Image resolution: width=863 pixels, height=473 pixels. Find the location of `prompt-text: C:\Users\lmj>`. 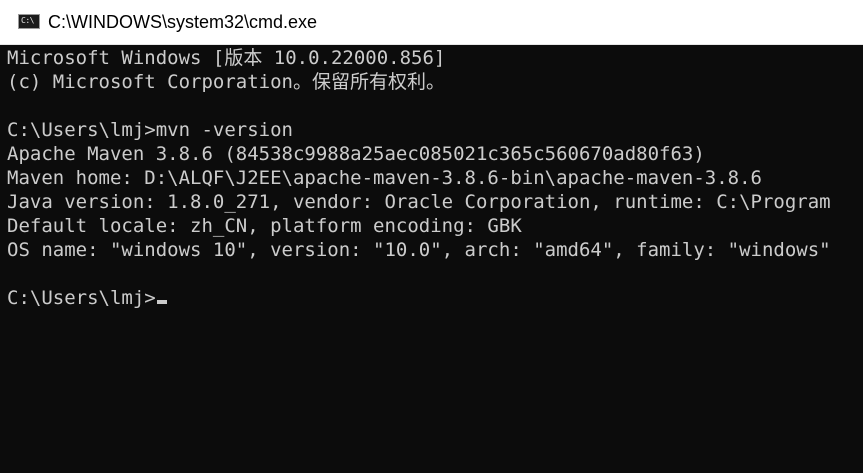

prompt-text: C:\Users\lmj> is located at coordinates (81, 298).